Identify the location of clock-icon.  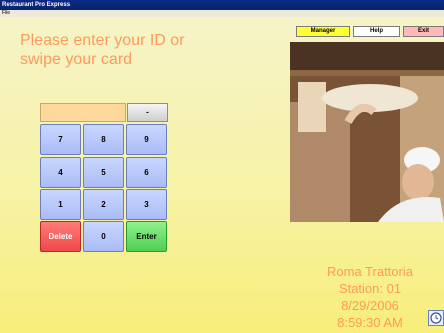
(436, 318).